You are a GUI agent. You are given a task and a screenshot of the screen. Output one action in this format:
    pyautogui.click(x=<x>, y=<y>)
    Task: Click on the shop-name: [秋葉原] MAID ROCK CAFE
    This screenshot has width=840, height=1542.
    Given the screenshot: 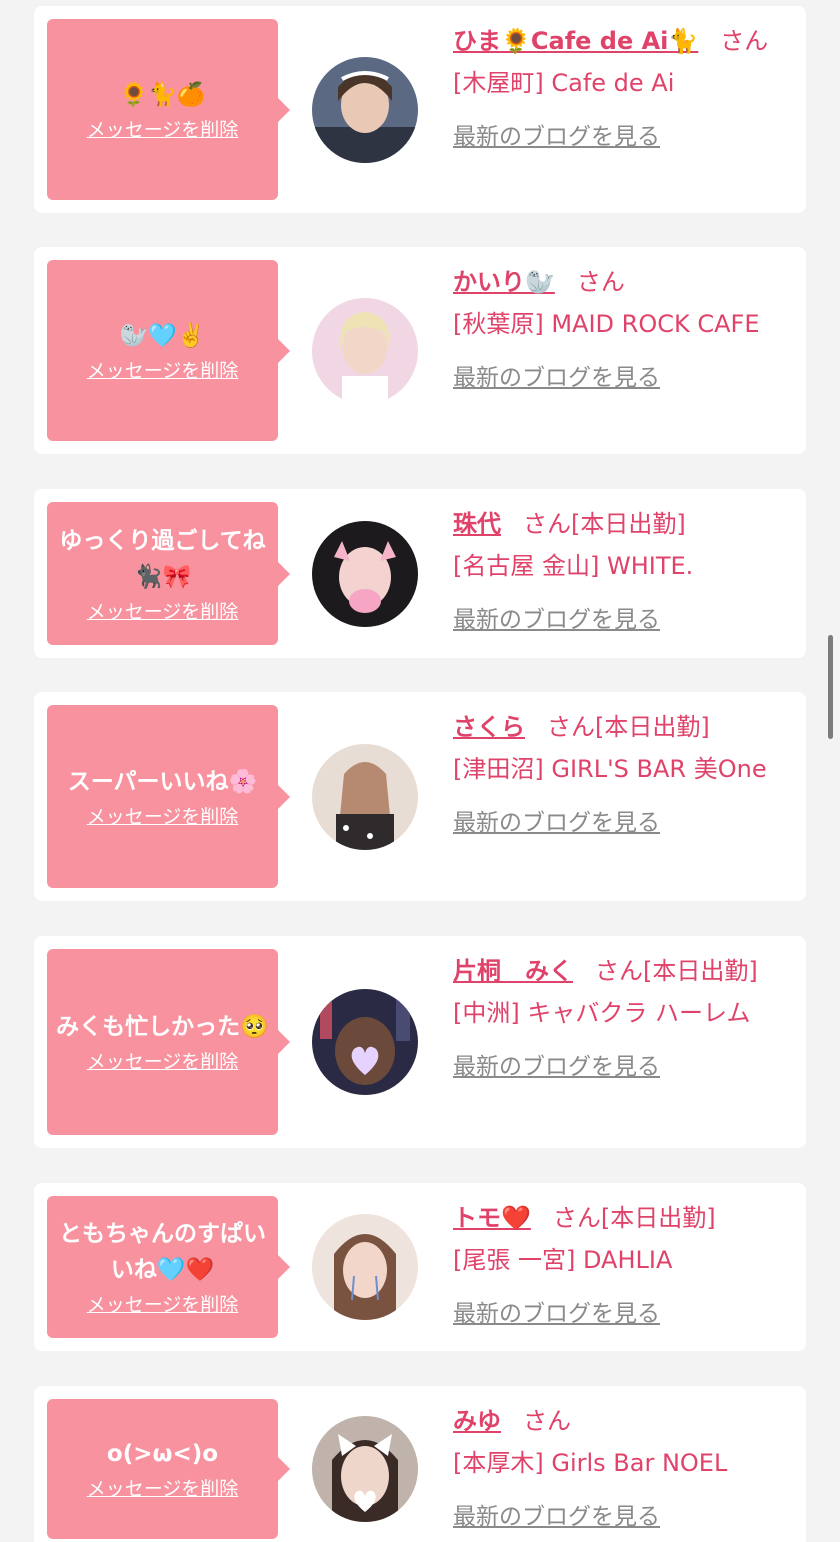 What is the action you would take?
    pyautogui.click(x=606, y=324)
    